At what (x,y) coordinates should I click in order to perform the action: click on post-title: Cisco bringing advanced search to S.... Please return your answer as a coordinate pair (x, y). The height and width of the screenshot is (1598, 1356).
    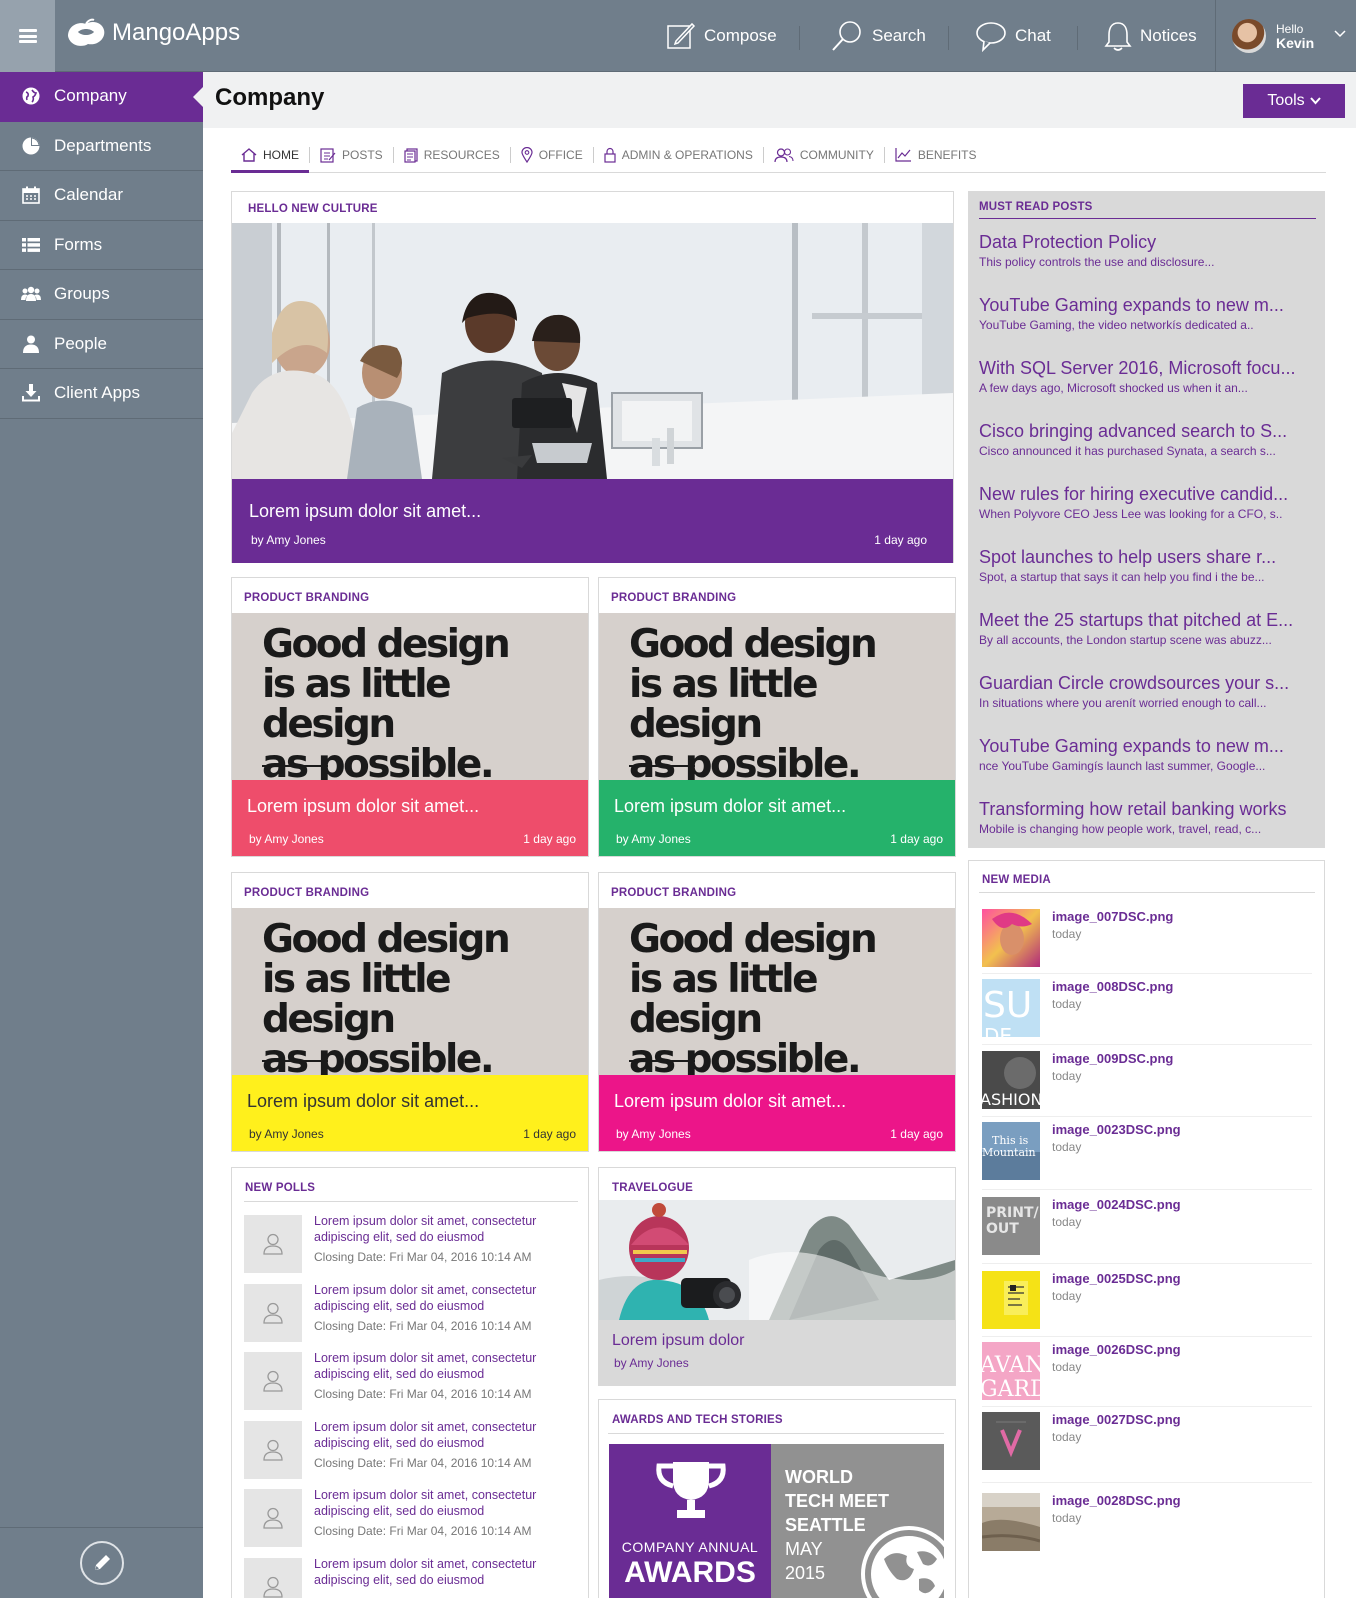
    Looking at the image, I should click on (1144, 431).